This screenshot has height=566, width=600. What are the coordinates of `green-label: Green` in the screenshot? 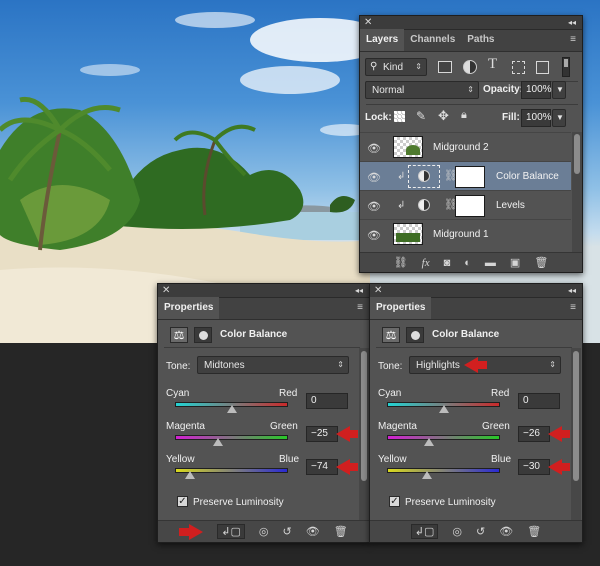 It's located at (496, 426).